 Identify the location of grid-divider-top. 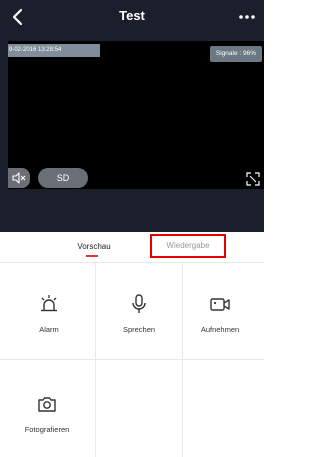
(132, 262).